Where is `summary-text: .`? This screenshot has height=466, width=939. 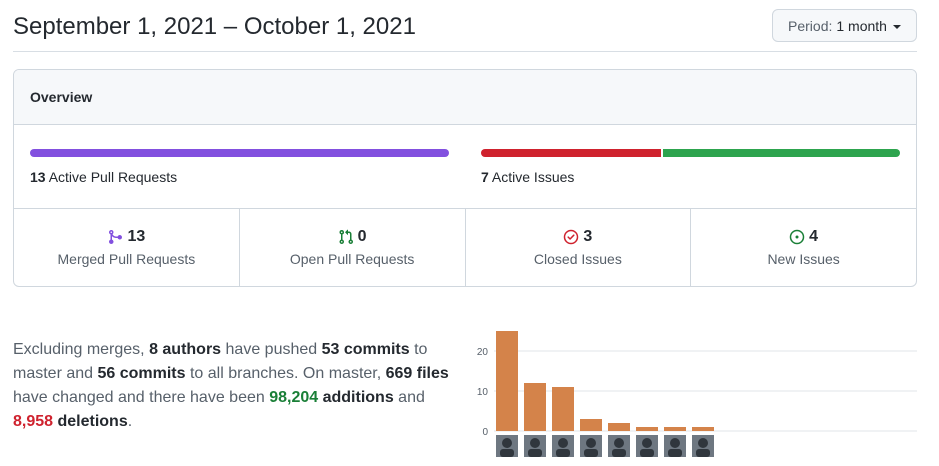
summary-text: . is located at coordinates (130, 421).